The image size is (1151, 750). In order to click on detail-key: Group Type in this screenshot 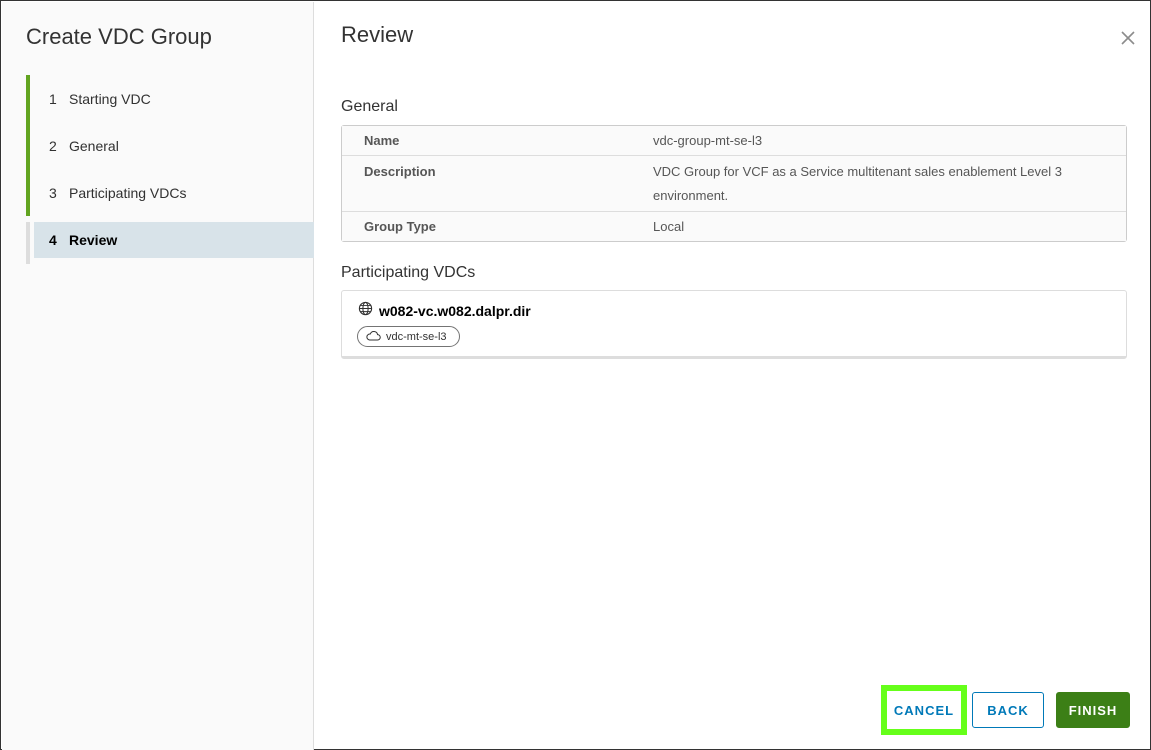, I will do `click(400, 226)`.